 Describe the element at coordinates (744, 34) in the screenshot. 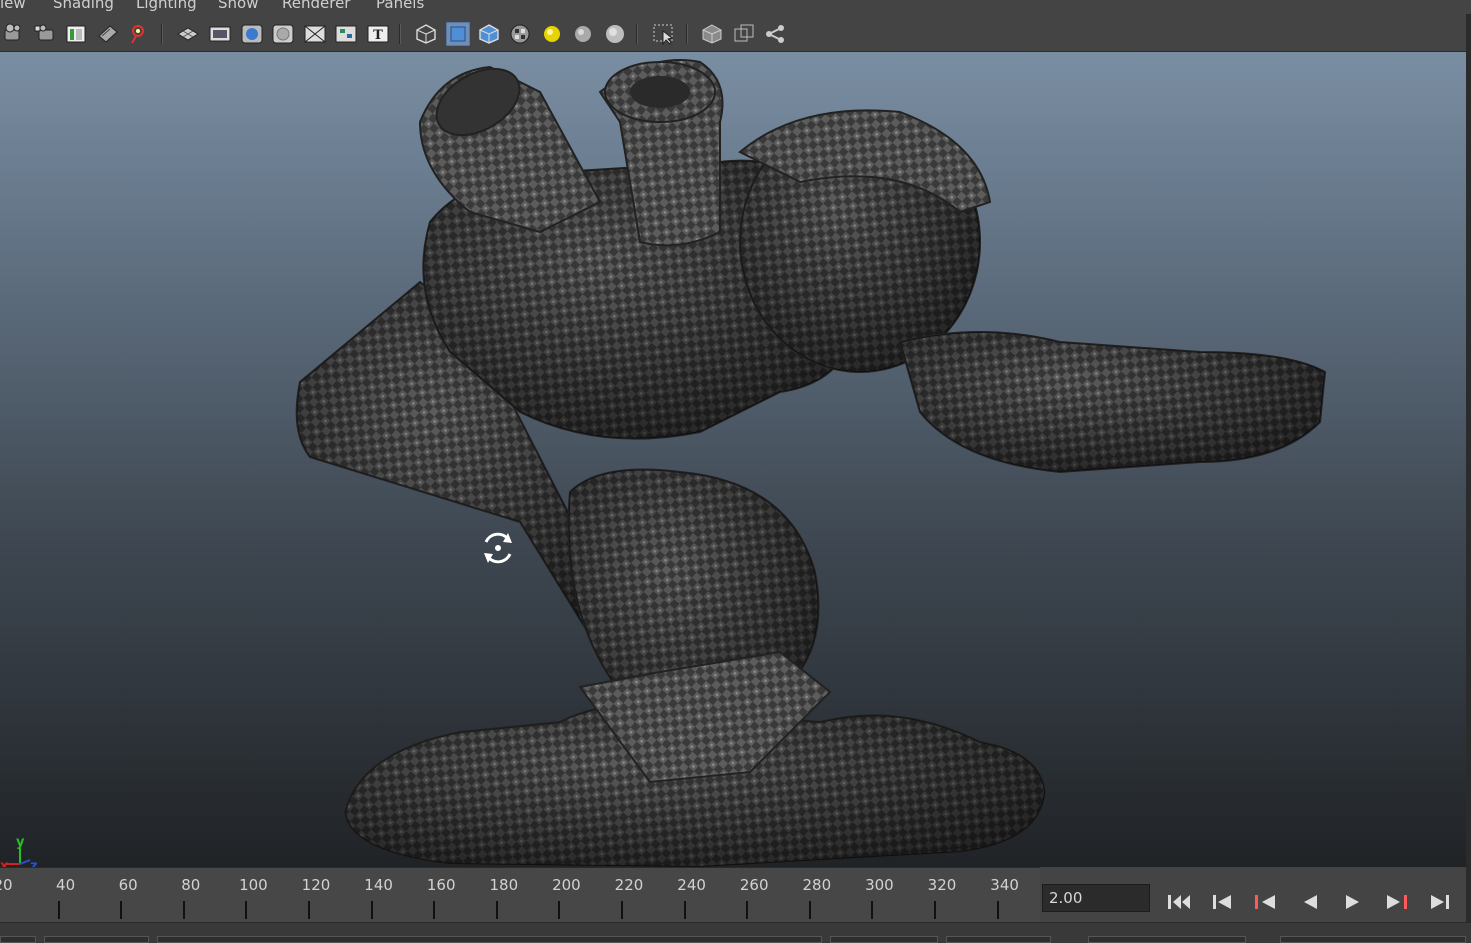

I see `xray-joints-icon` at that location.